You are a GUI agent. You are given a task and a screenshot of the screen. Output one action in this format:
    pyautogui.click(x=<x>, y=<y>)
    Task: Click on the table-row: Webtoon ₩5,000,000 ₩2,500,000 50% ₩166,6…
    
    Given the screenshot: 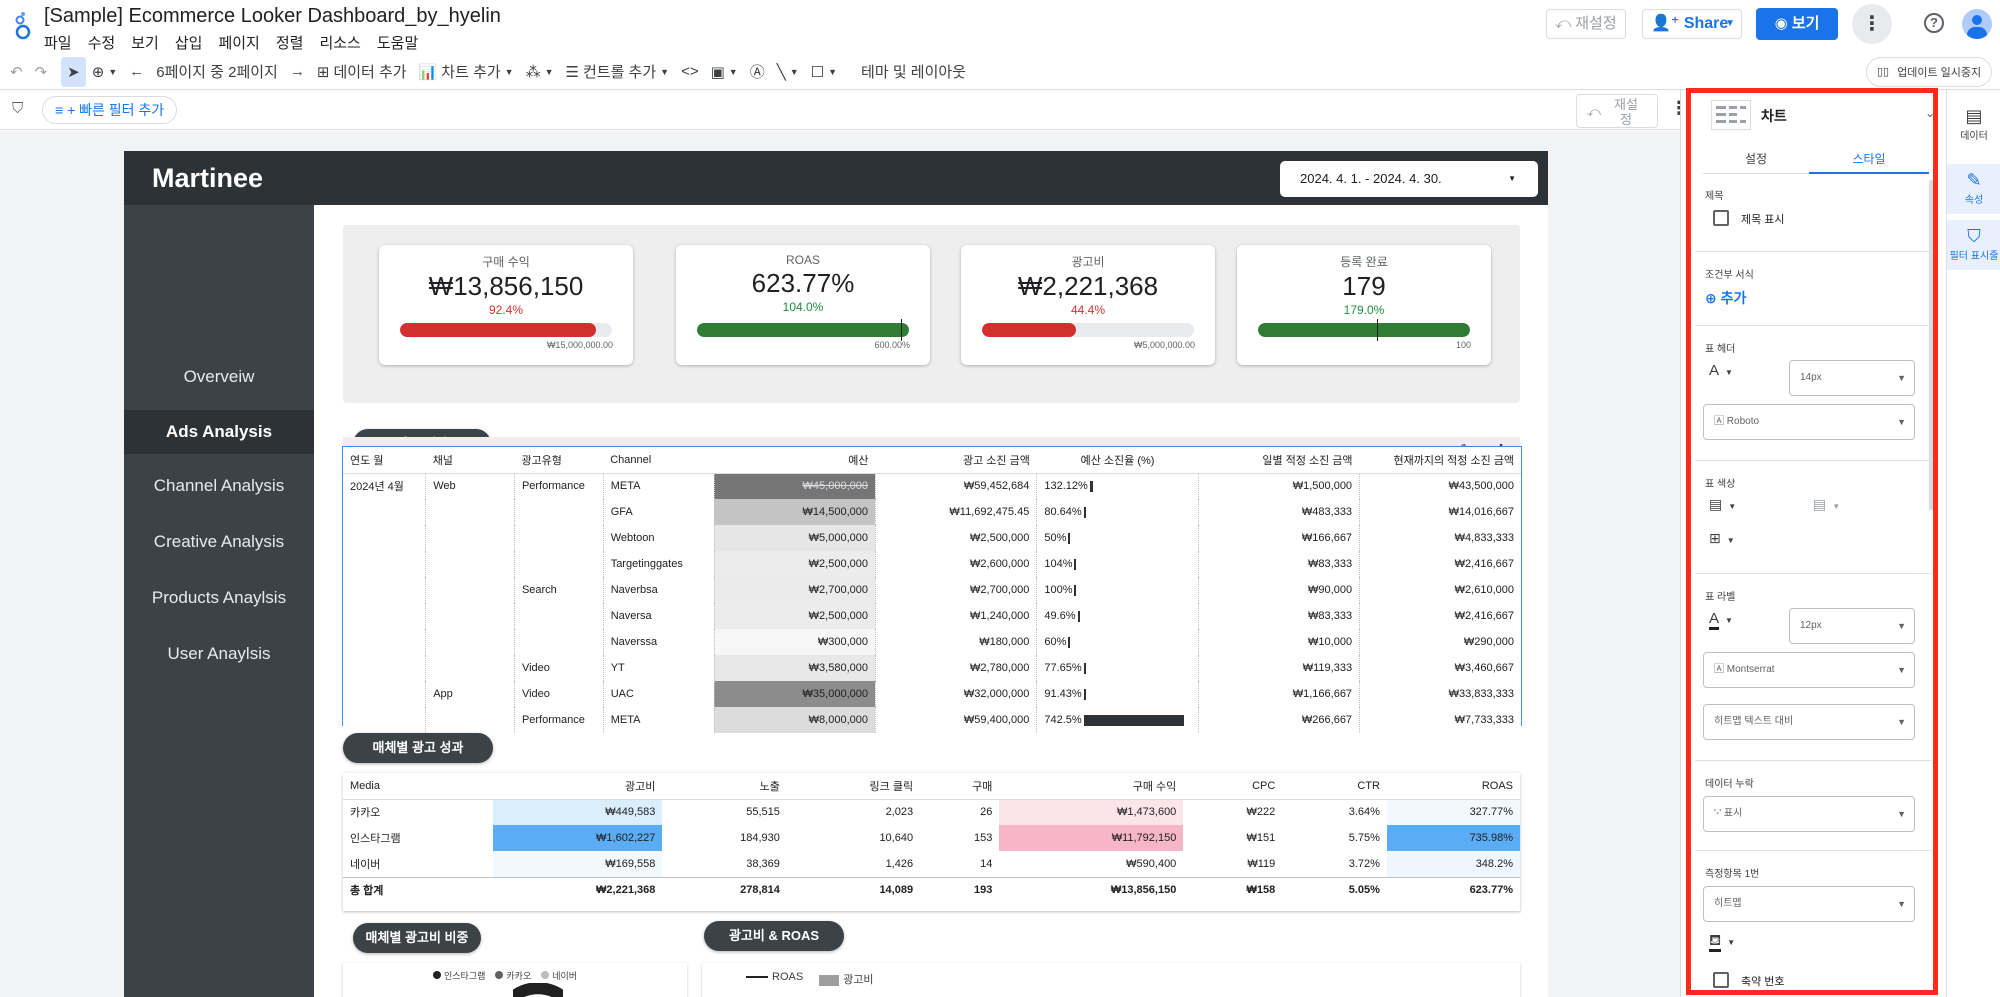 What is the action you would take?
    pyautogui.click(x=932, y=538)
    